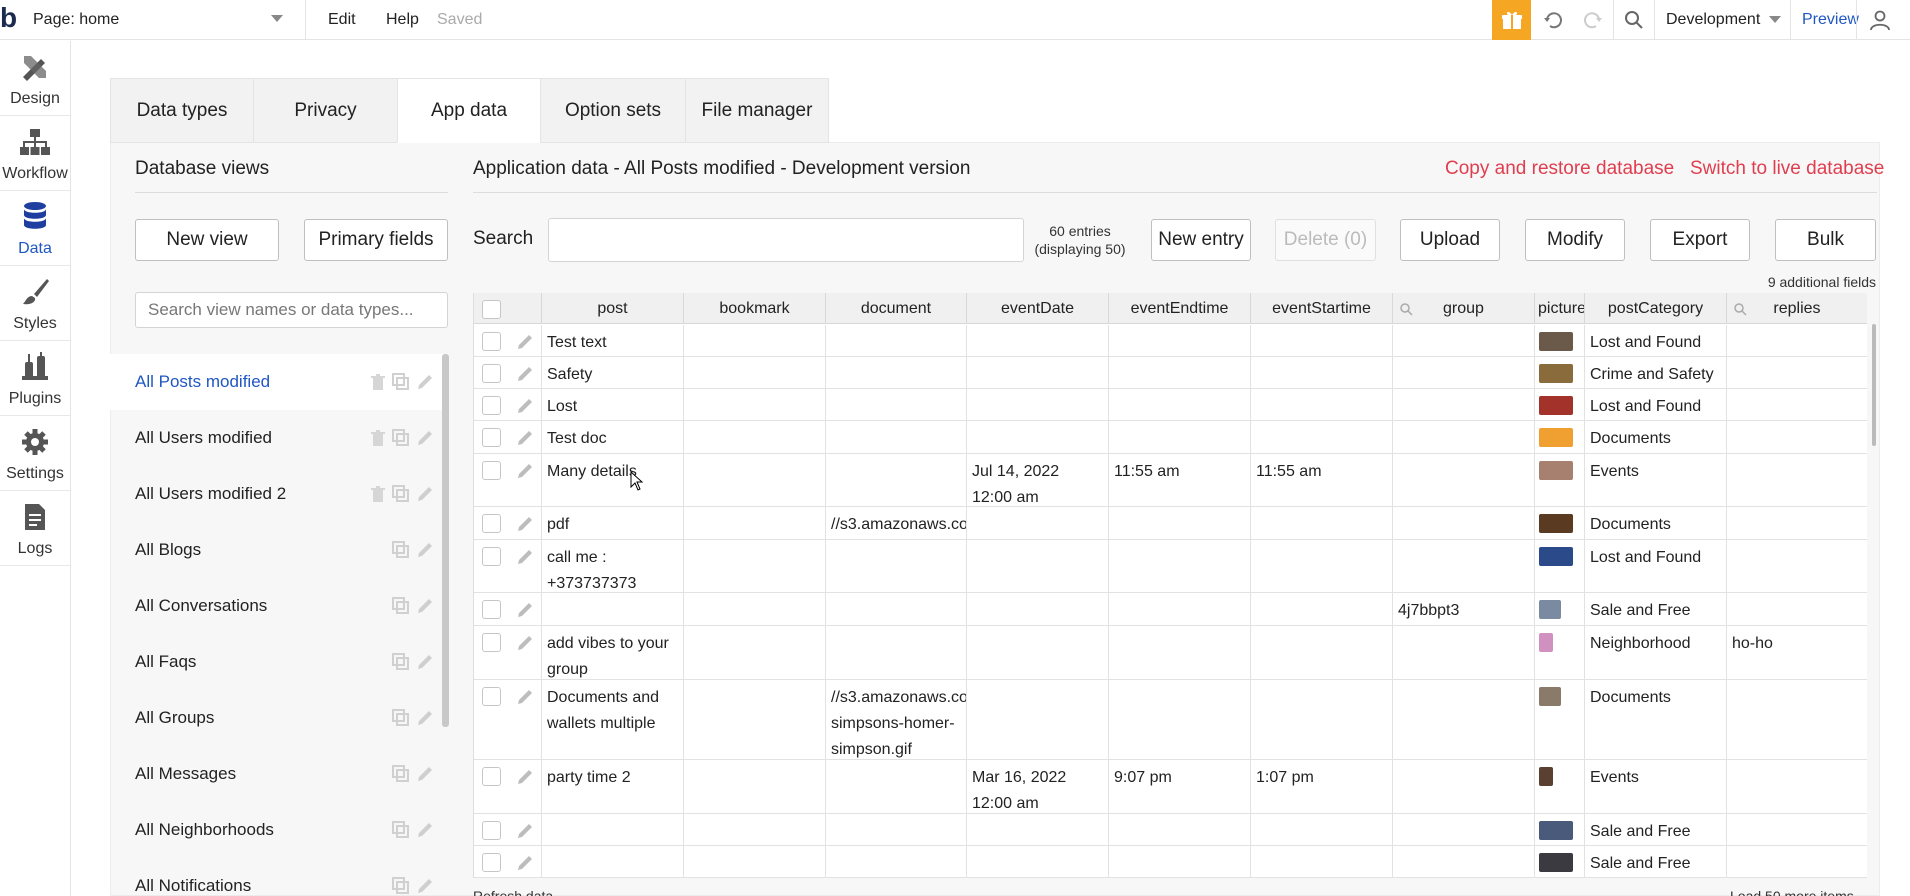 This screenshot has height=896, width=1910. Describe the element at coordinates (896, 523) in the screenshot. I see `cell-document: //s3.amazonaws.co` at that location.